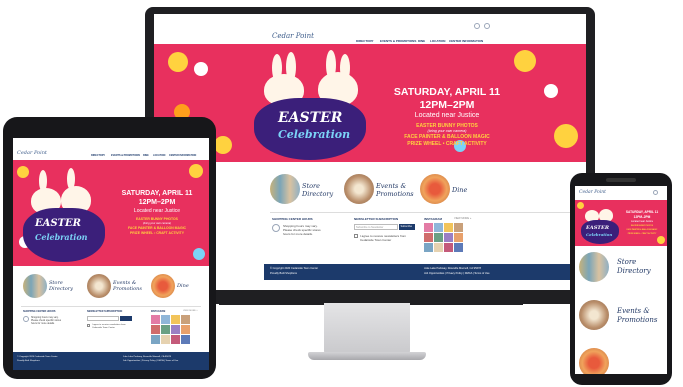  Describe the element at coordinates (376, 227) in the screenshot. I see `newsletter-input: Subscribe to Newsletter` at that location.